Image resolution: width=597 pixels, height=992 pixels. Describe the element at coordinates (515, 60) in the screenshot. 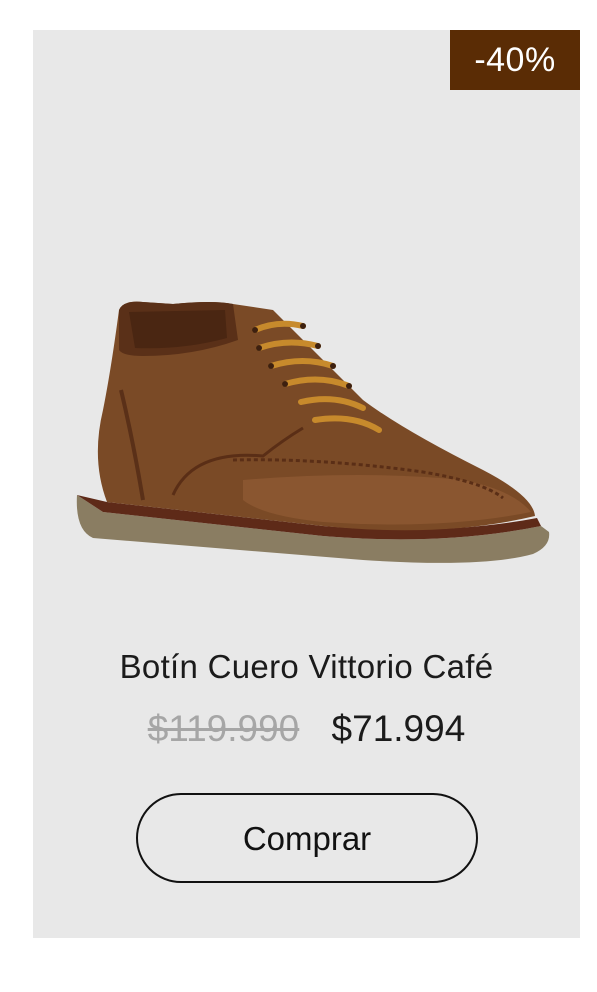

I see `discount-badge: -40%` at that location.